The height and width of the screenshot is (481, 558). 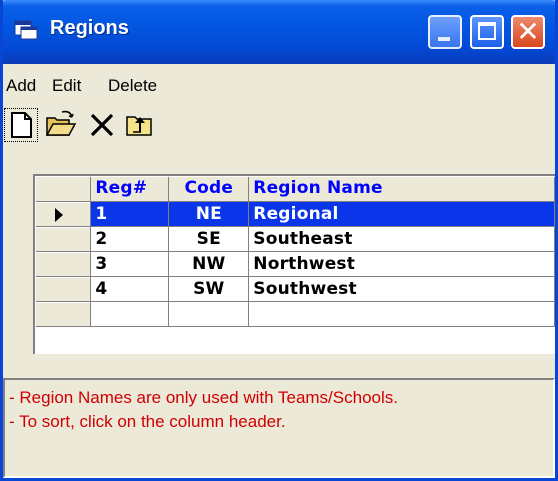 I want to click on up-folder-button, so click(x=140, y=125).